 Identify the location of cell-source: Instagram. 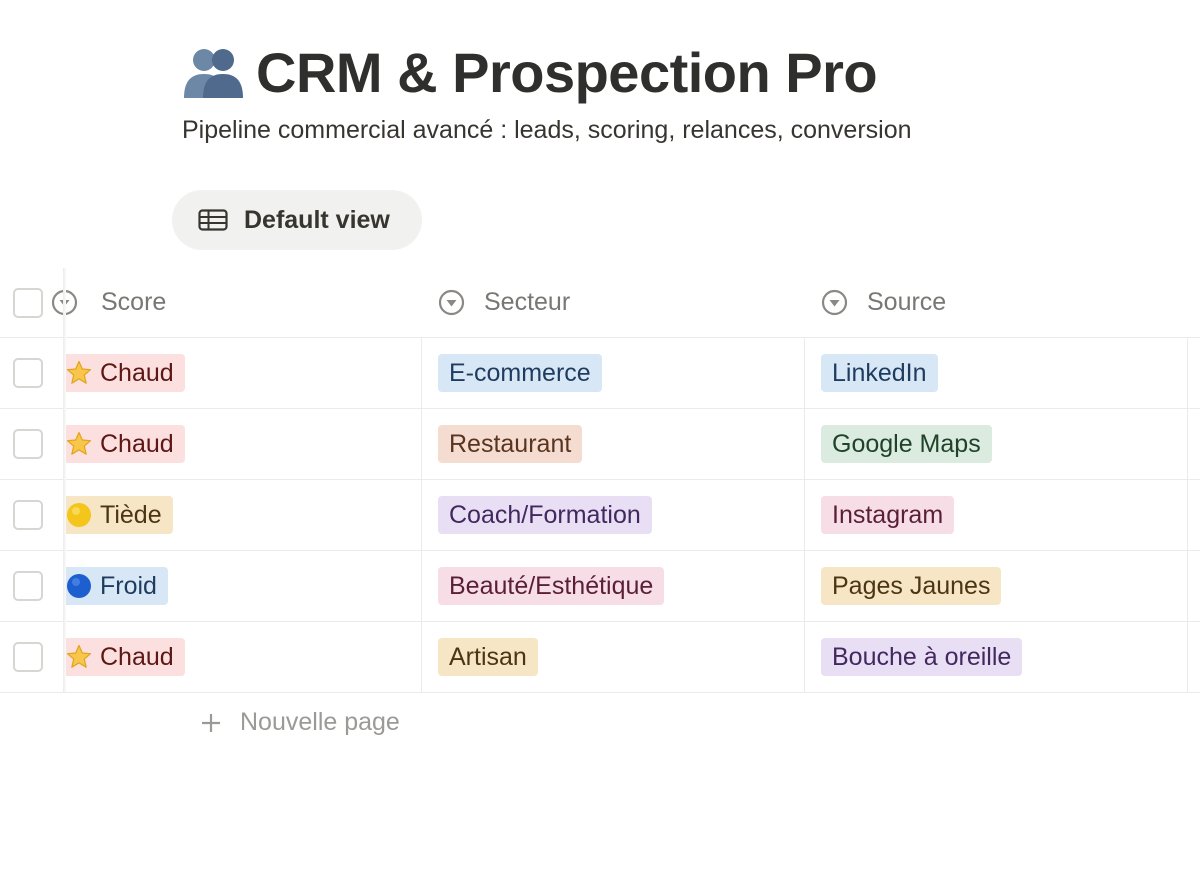
(995, 515).